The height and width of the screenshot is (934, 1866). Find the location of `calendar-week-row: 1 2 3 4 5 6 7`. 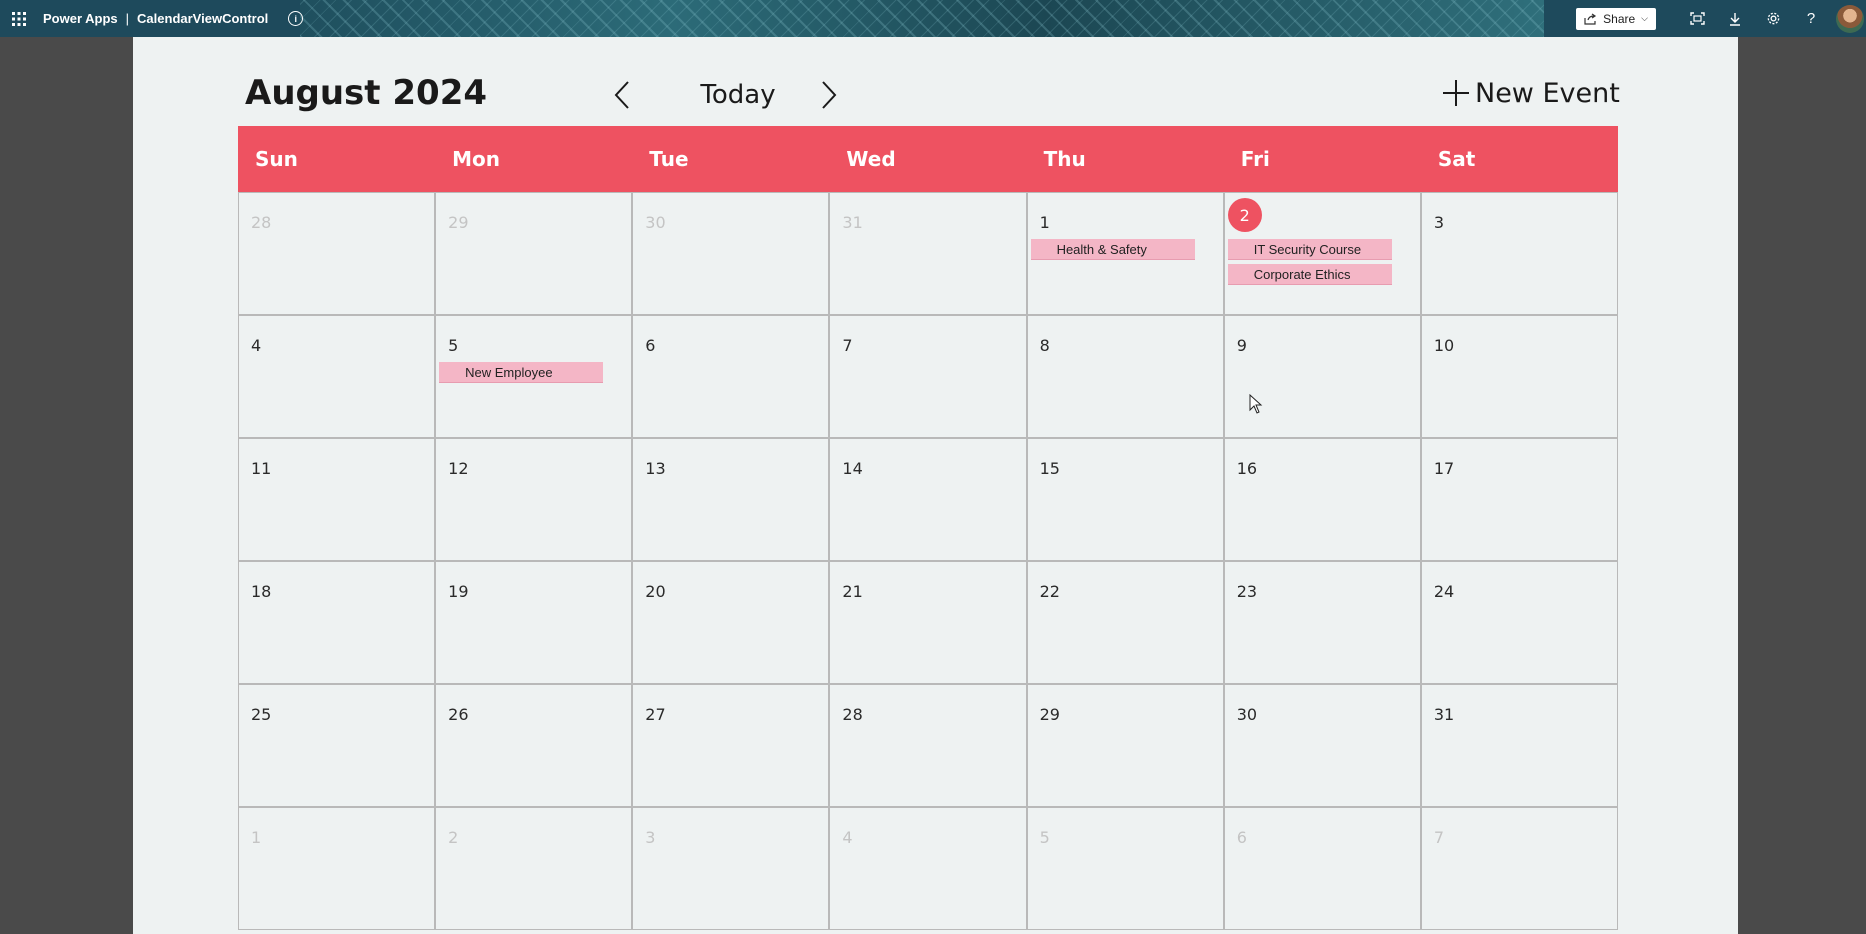

calendar-week-row: 1 2 3 4 5 6 7 is located at coordinates (928, 868).